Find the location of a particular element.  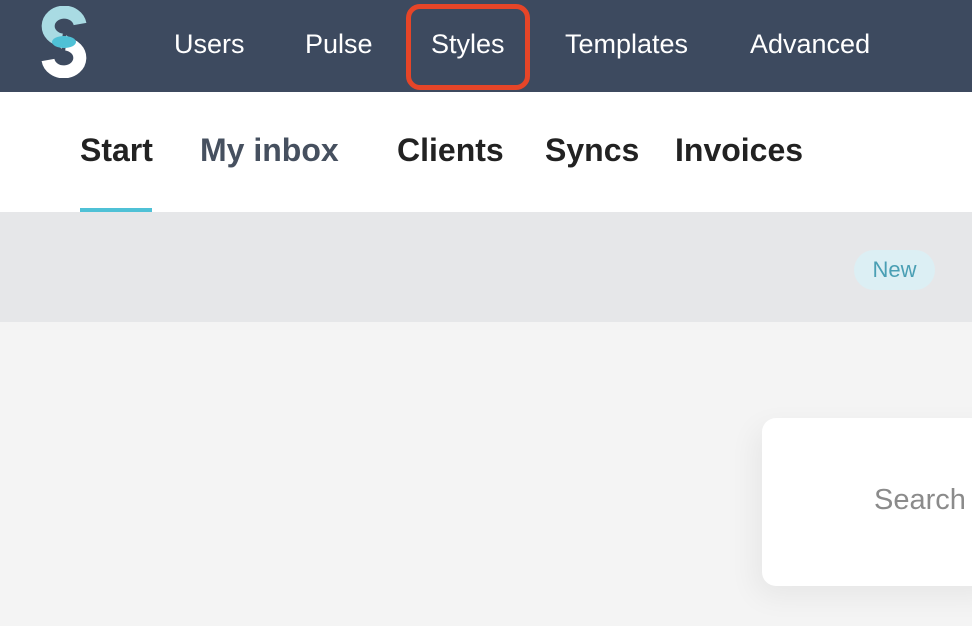

tab-clients: Clients is located at coordinates (450, 150).